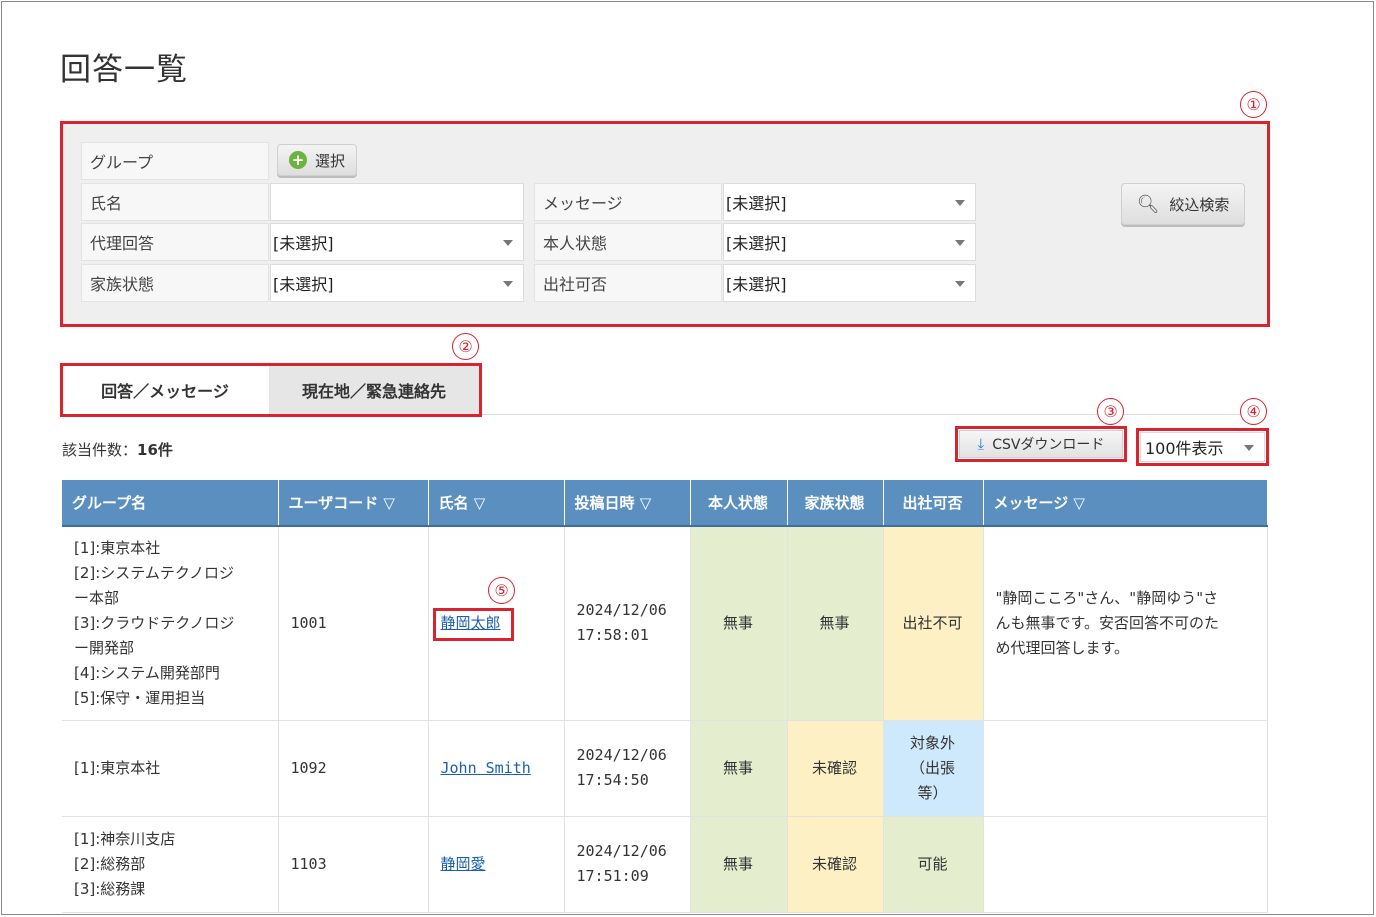  Describe the element at coordinates (353, 623) in the screenshot. I see `user-code-cell: 1001` at that location.